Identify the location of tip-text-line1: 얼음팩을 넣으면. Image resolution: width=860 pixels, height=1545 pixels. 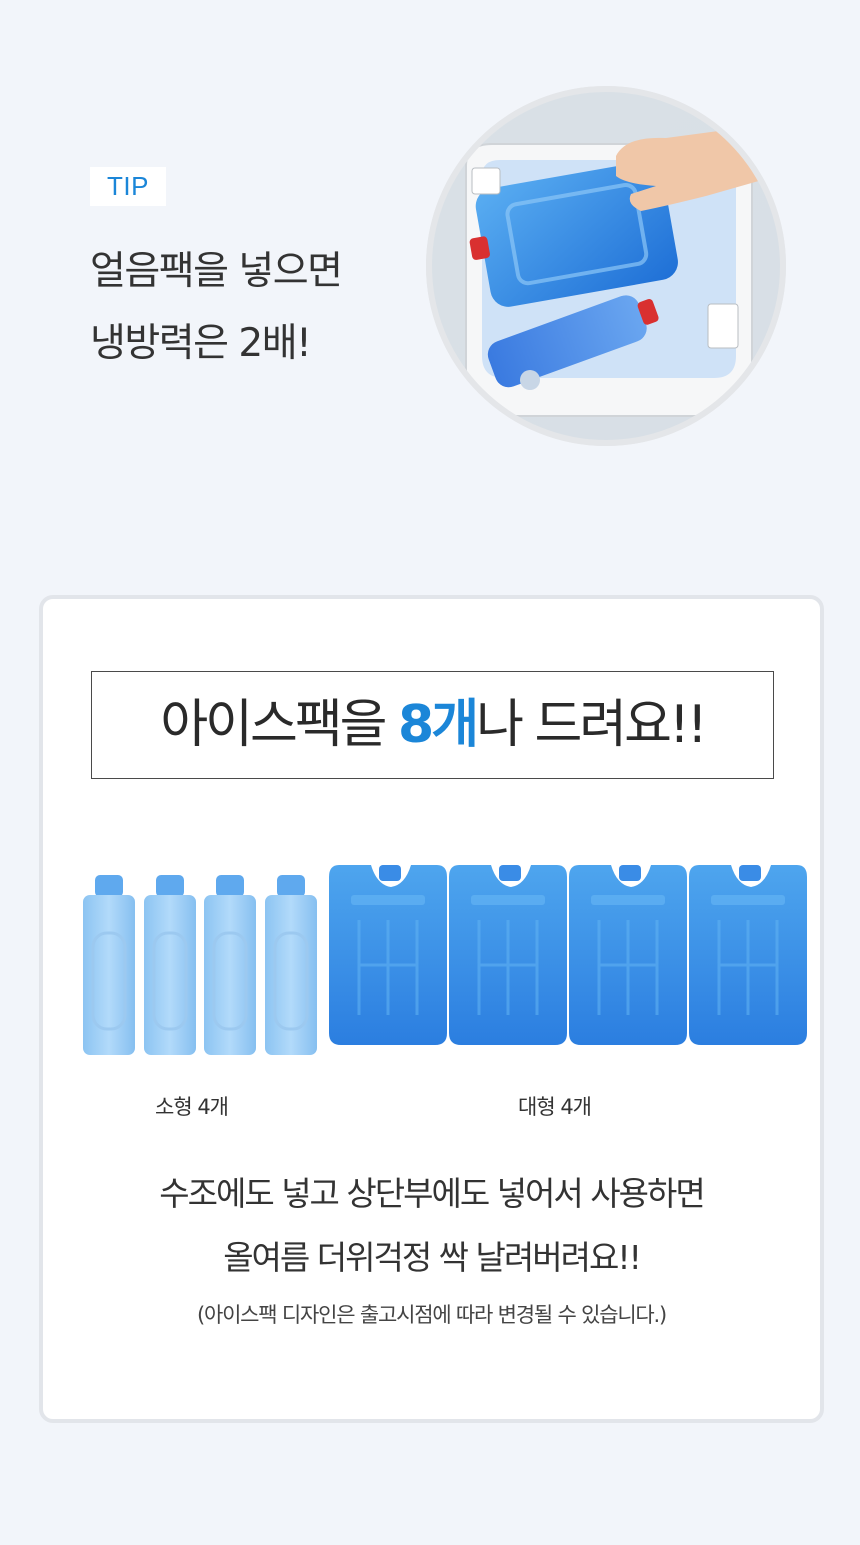
(216, 271).